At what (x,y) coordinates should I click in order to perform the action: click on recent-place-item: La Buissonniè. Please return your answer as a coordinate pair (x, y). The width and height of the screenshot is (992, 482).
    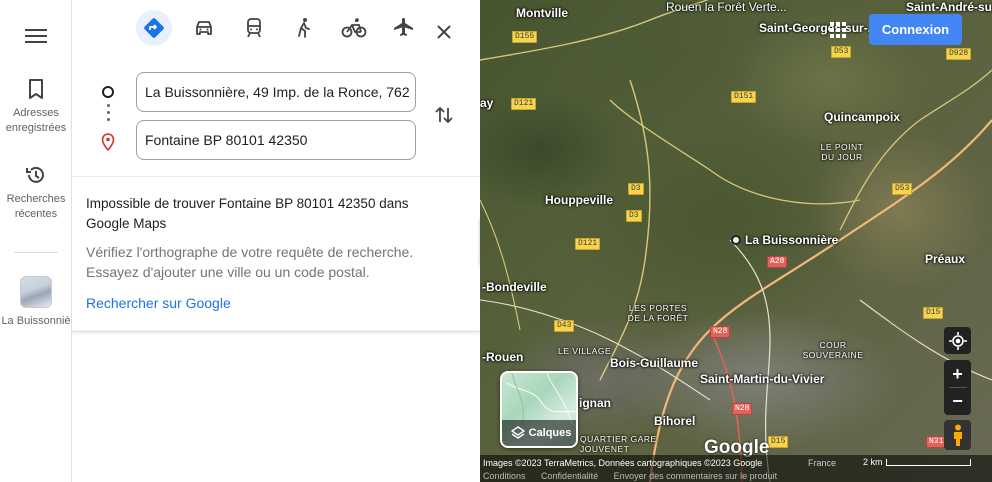
    Looking at the image, I should click on (36, 302).